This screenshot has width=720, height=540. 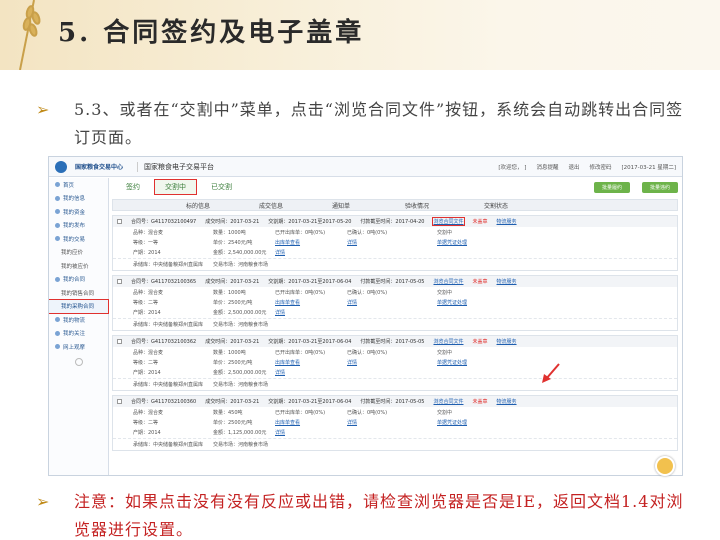 I want to click on message-link: 消息提醒, so click(x=547, y=167).